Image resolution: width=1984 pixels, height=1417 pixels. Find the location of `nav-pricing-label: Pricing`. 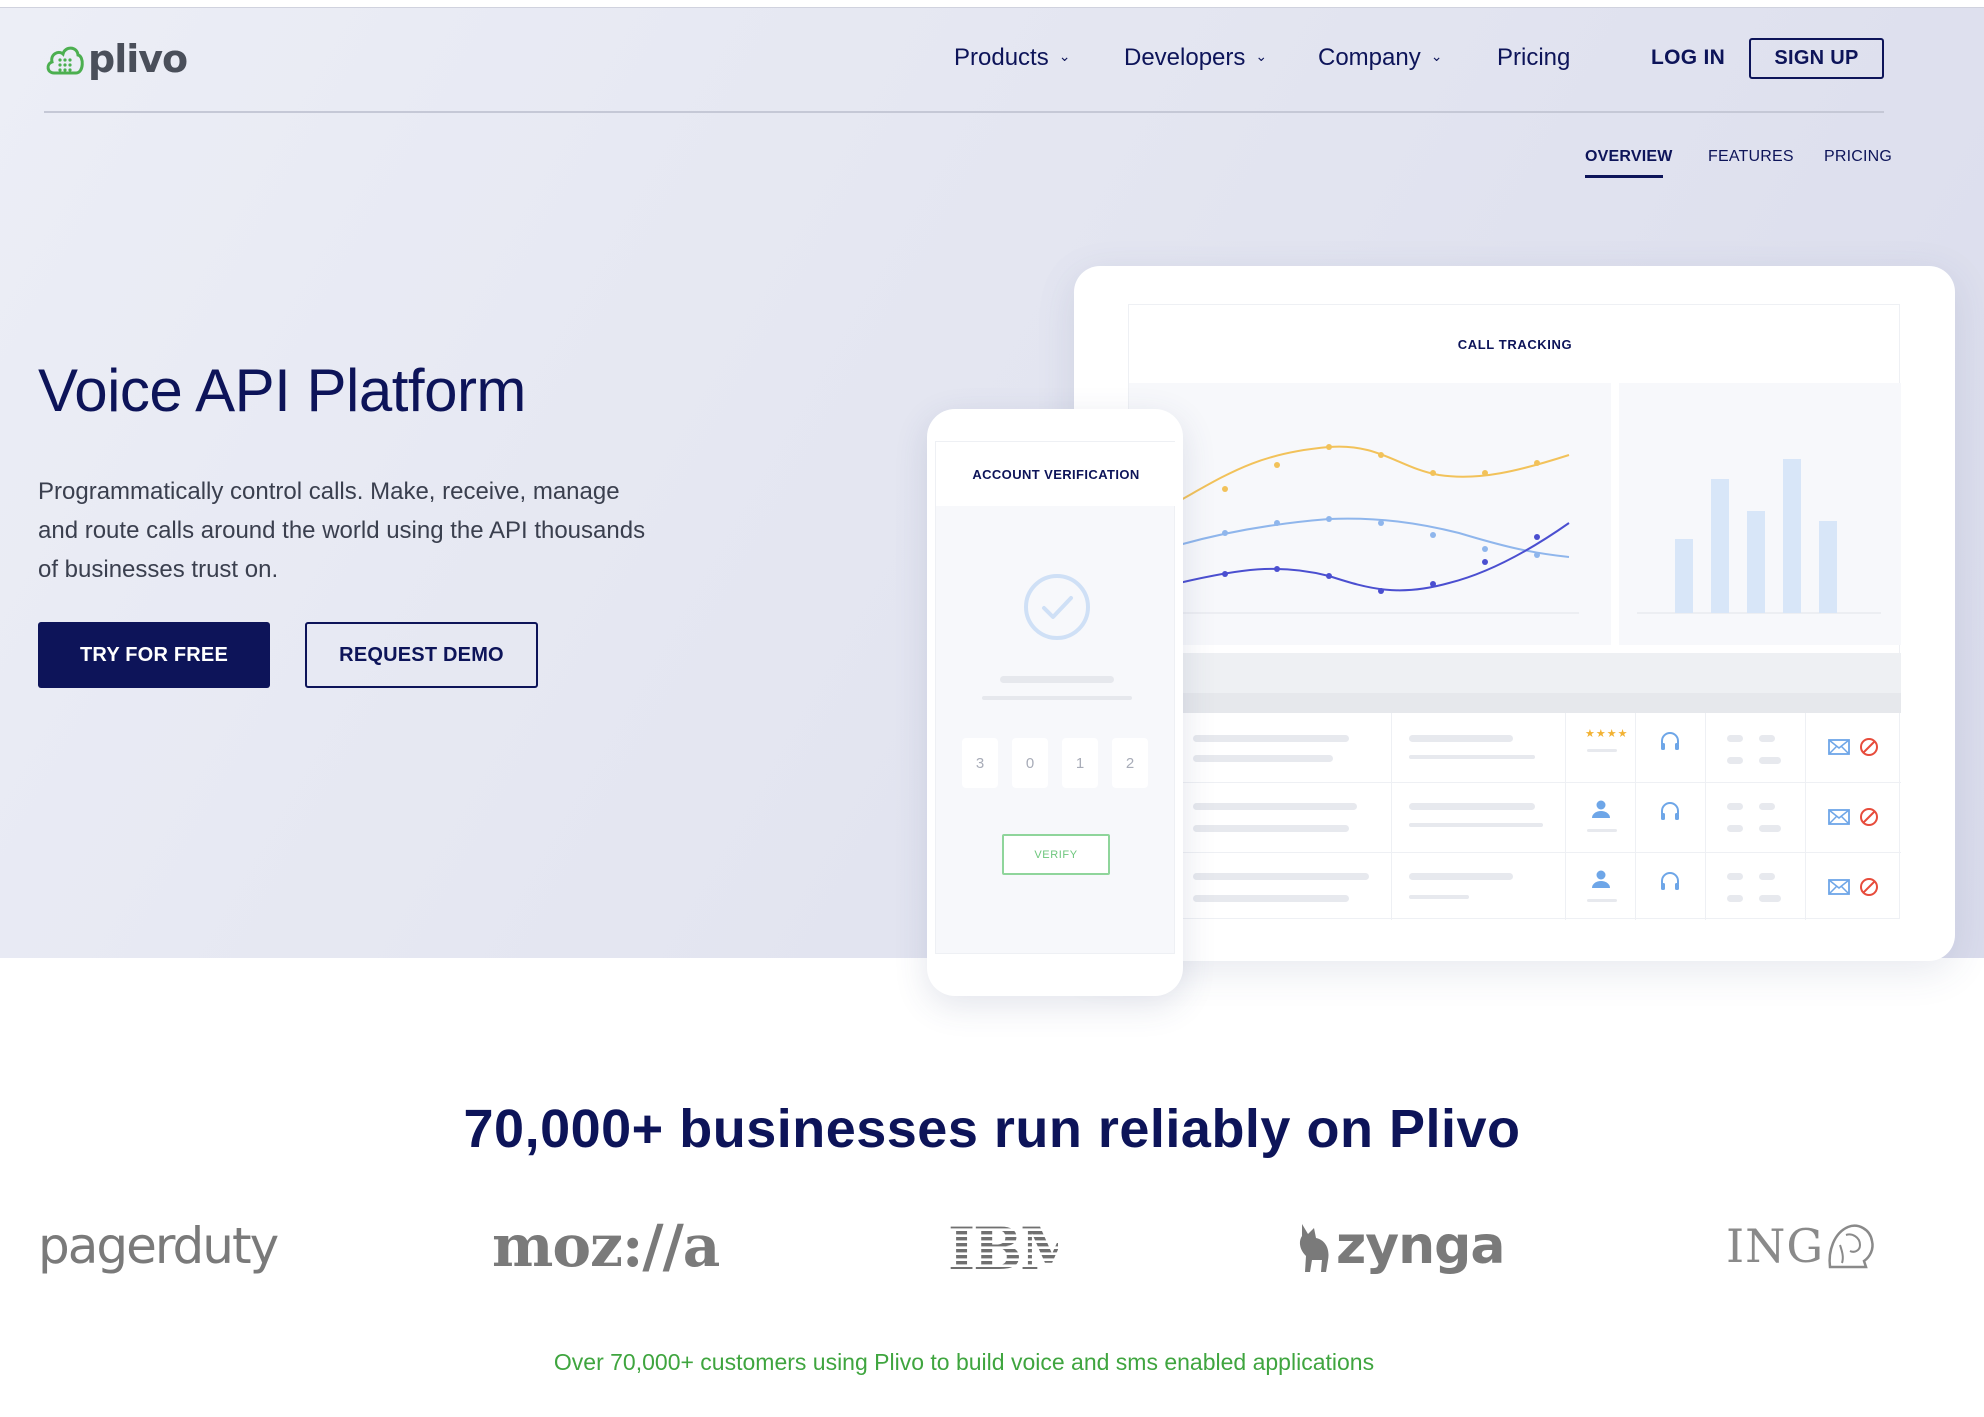

nav-pricing-label: Pricing is located at coordinates (1534, 57).